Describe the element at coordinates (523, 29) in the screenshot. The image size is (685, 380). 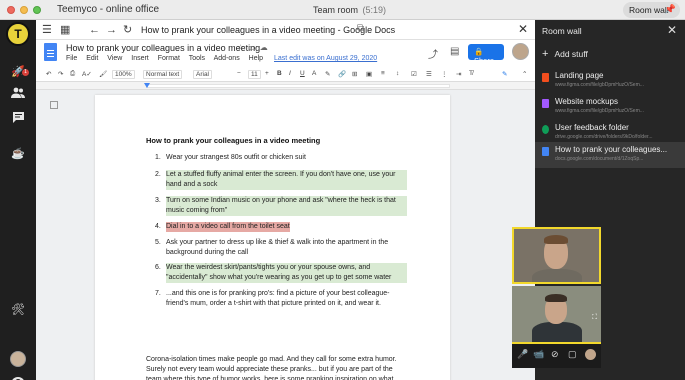
I see `close-browser-icon: ✕` at that location.